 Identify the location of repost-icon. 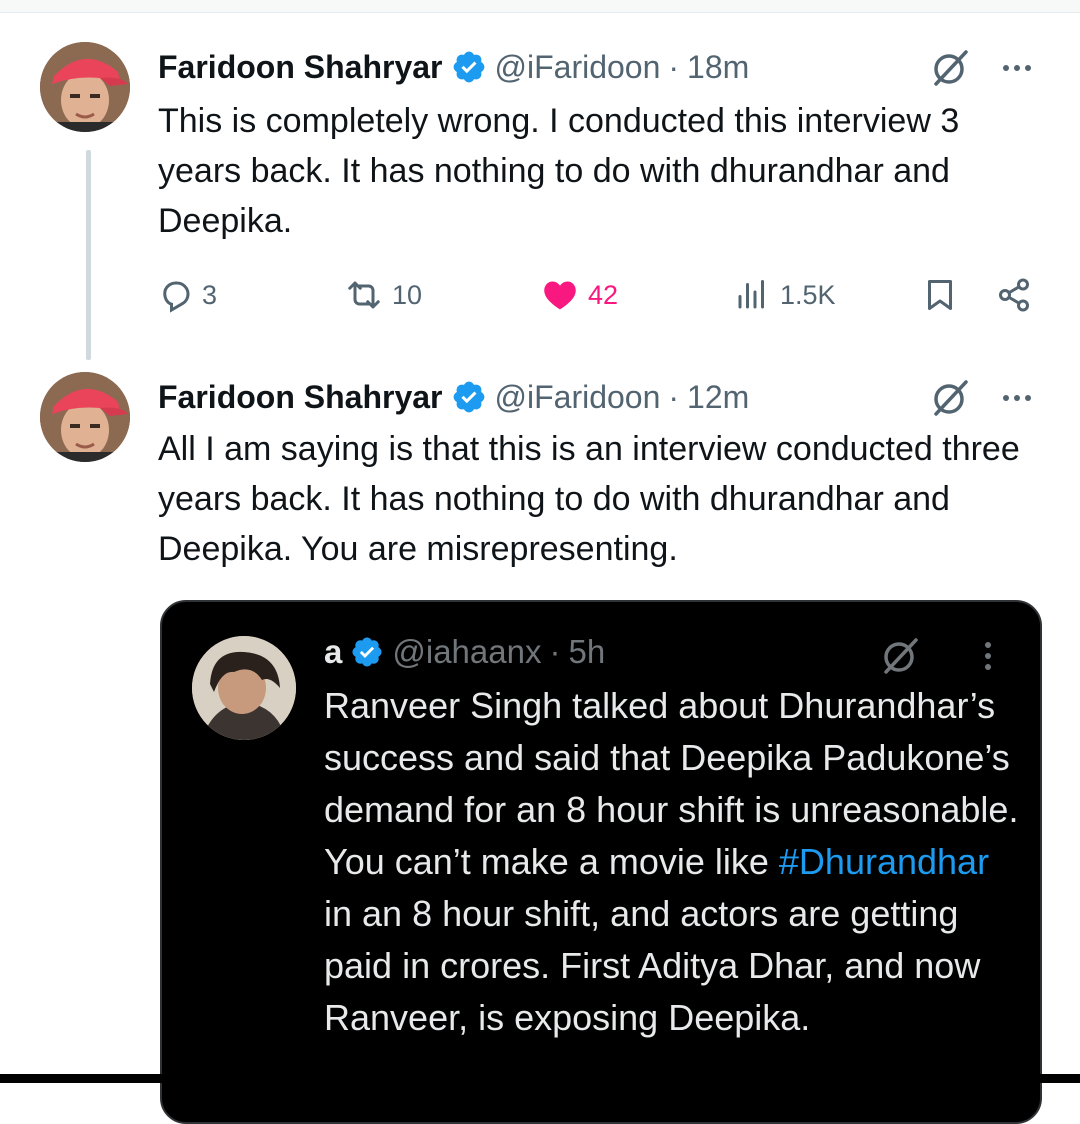
(364, 295).